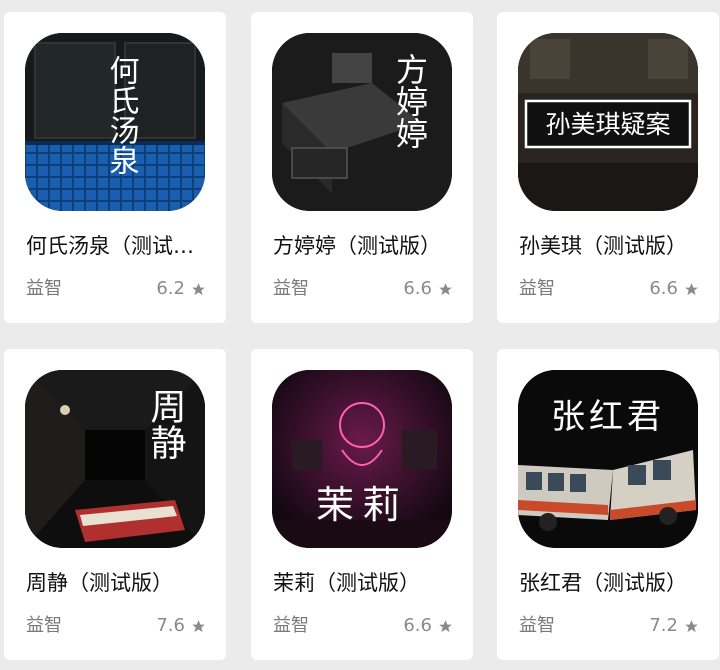 This screenshot has width=720, height=670. Describe the element at coordinates (121, 115) in the screenshot. I see `icon-title-text: 何氏汤泉` at that location.